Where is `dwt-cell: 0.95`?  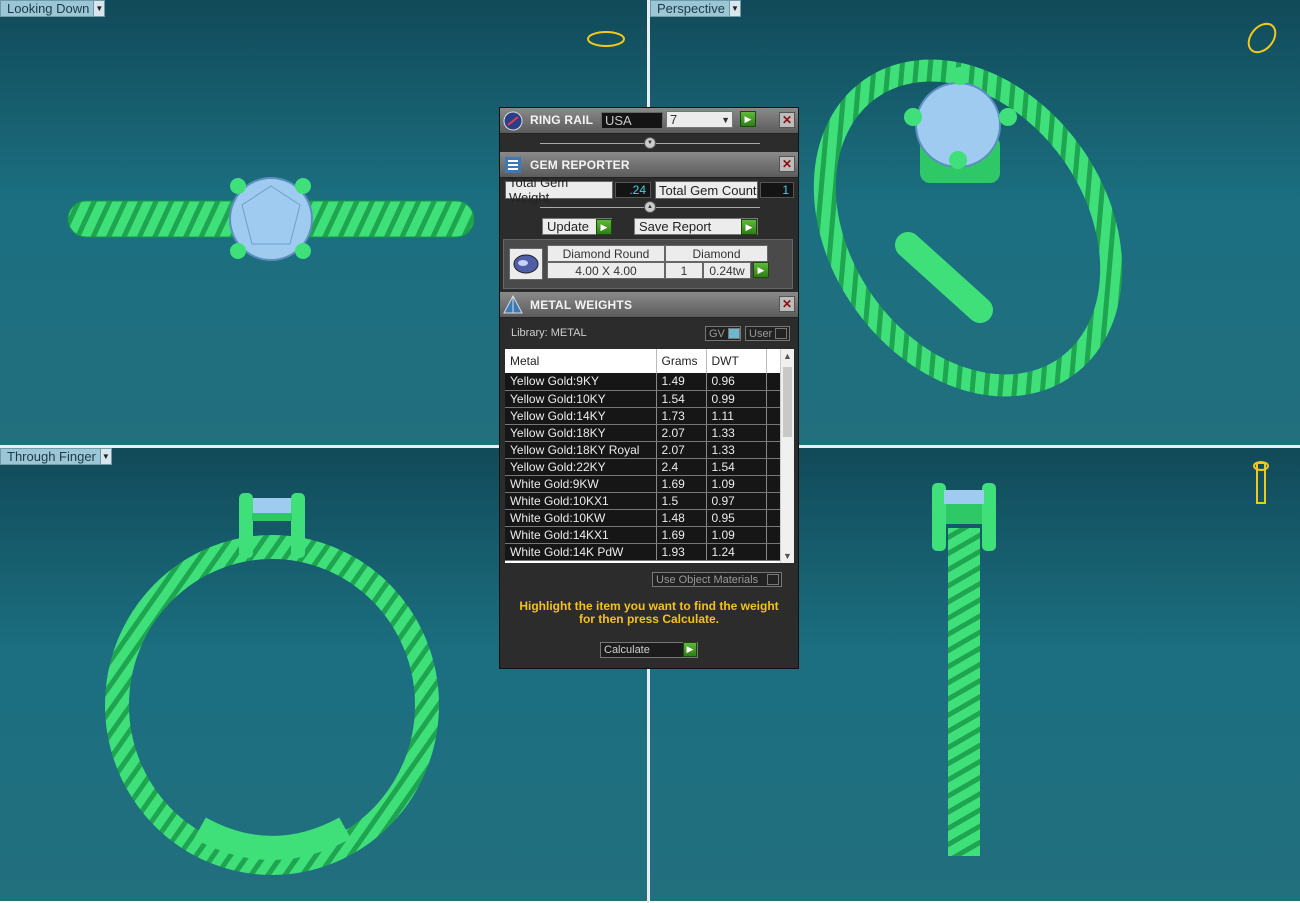 dwt-cell: 0.95 is located at coordinates (736, 518).